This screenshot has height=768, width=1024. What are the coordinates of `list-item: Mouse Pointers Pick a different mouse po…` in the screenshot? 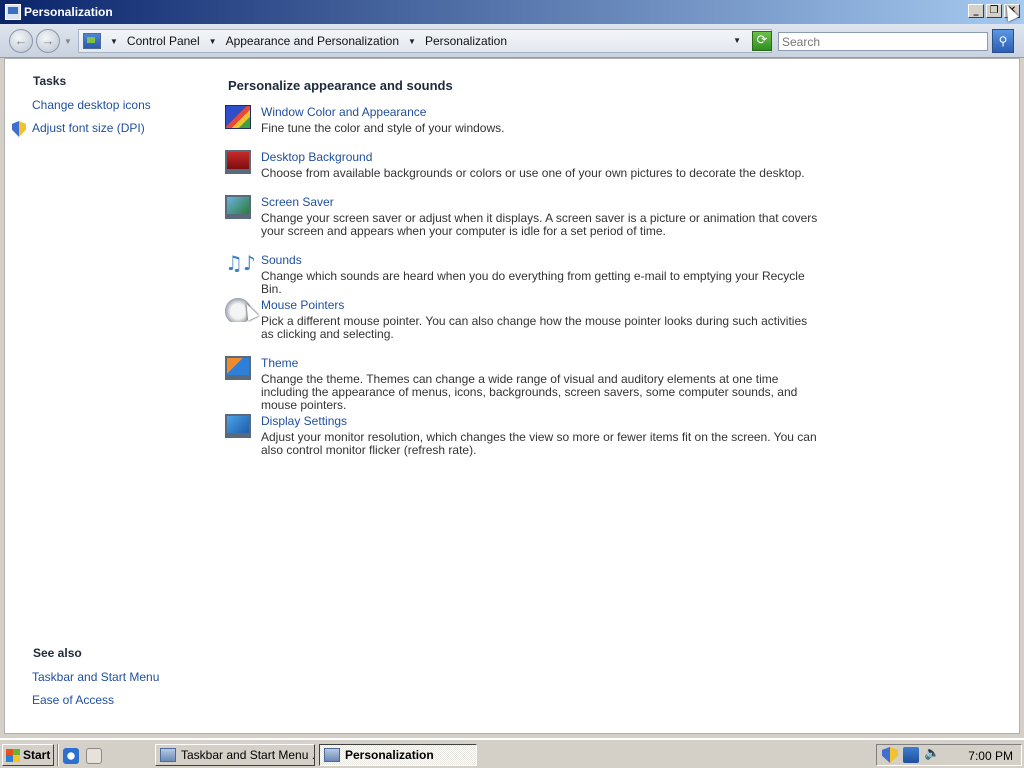 It's located at (520, 320).